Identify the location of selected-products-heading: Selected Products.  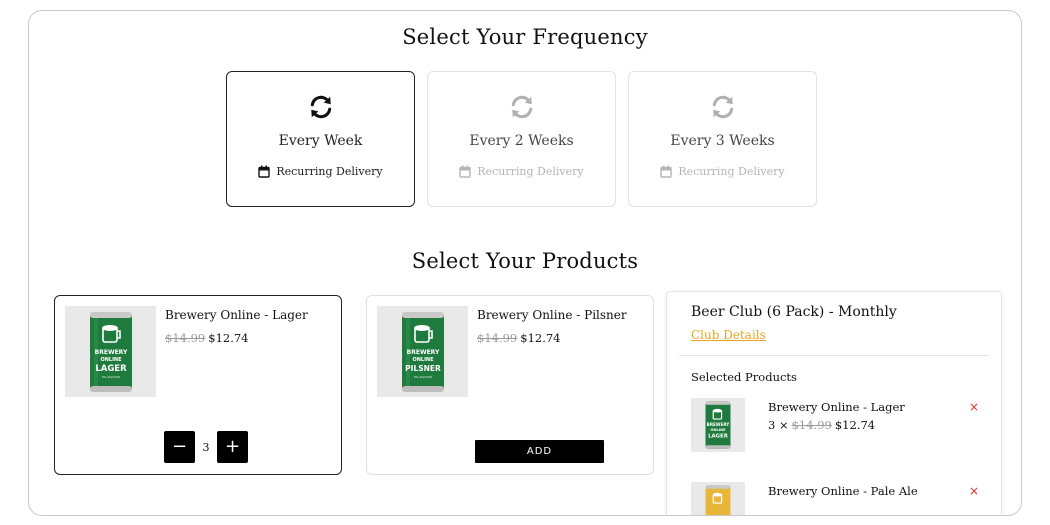
(744, 377).